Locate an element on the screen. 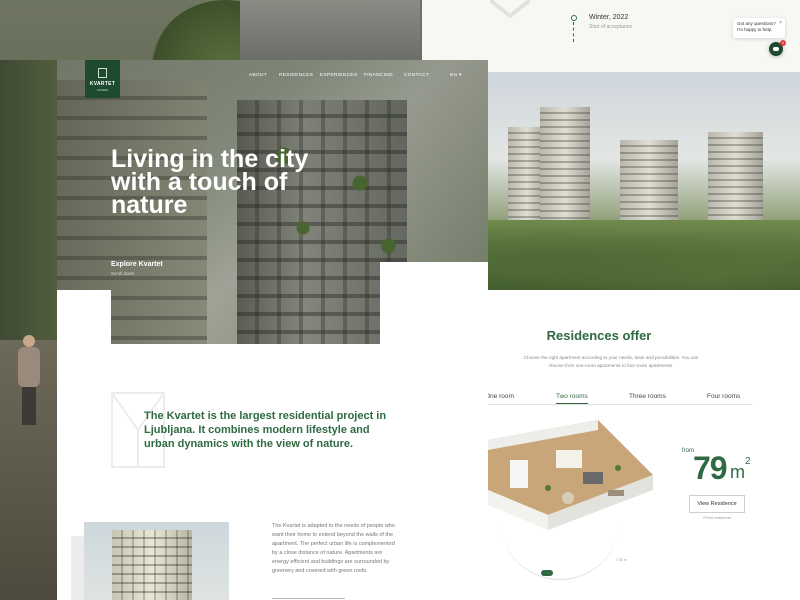 The width and height of the screenshot is (800, 600). timeline-line is located at coordinates (573, 32).